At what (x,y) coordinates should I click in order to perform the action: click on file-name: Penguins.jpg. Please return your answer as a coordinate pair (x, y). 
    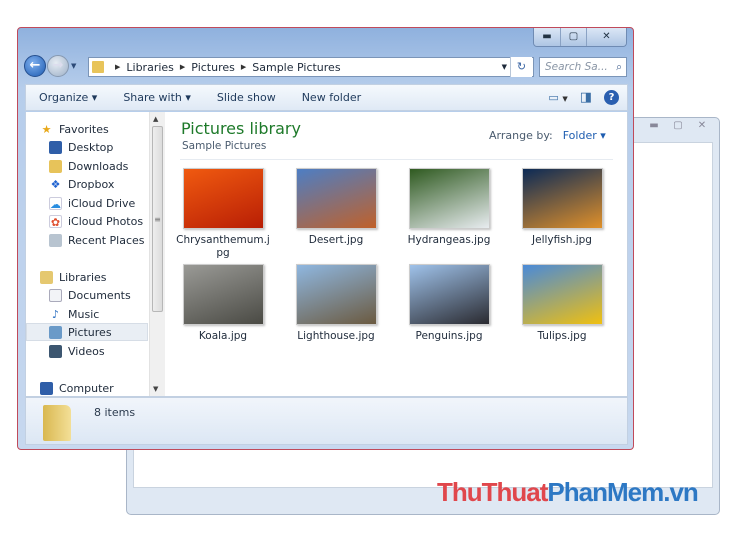
    Looking at the image, I should click on (449, 336).